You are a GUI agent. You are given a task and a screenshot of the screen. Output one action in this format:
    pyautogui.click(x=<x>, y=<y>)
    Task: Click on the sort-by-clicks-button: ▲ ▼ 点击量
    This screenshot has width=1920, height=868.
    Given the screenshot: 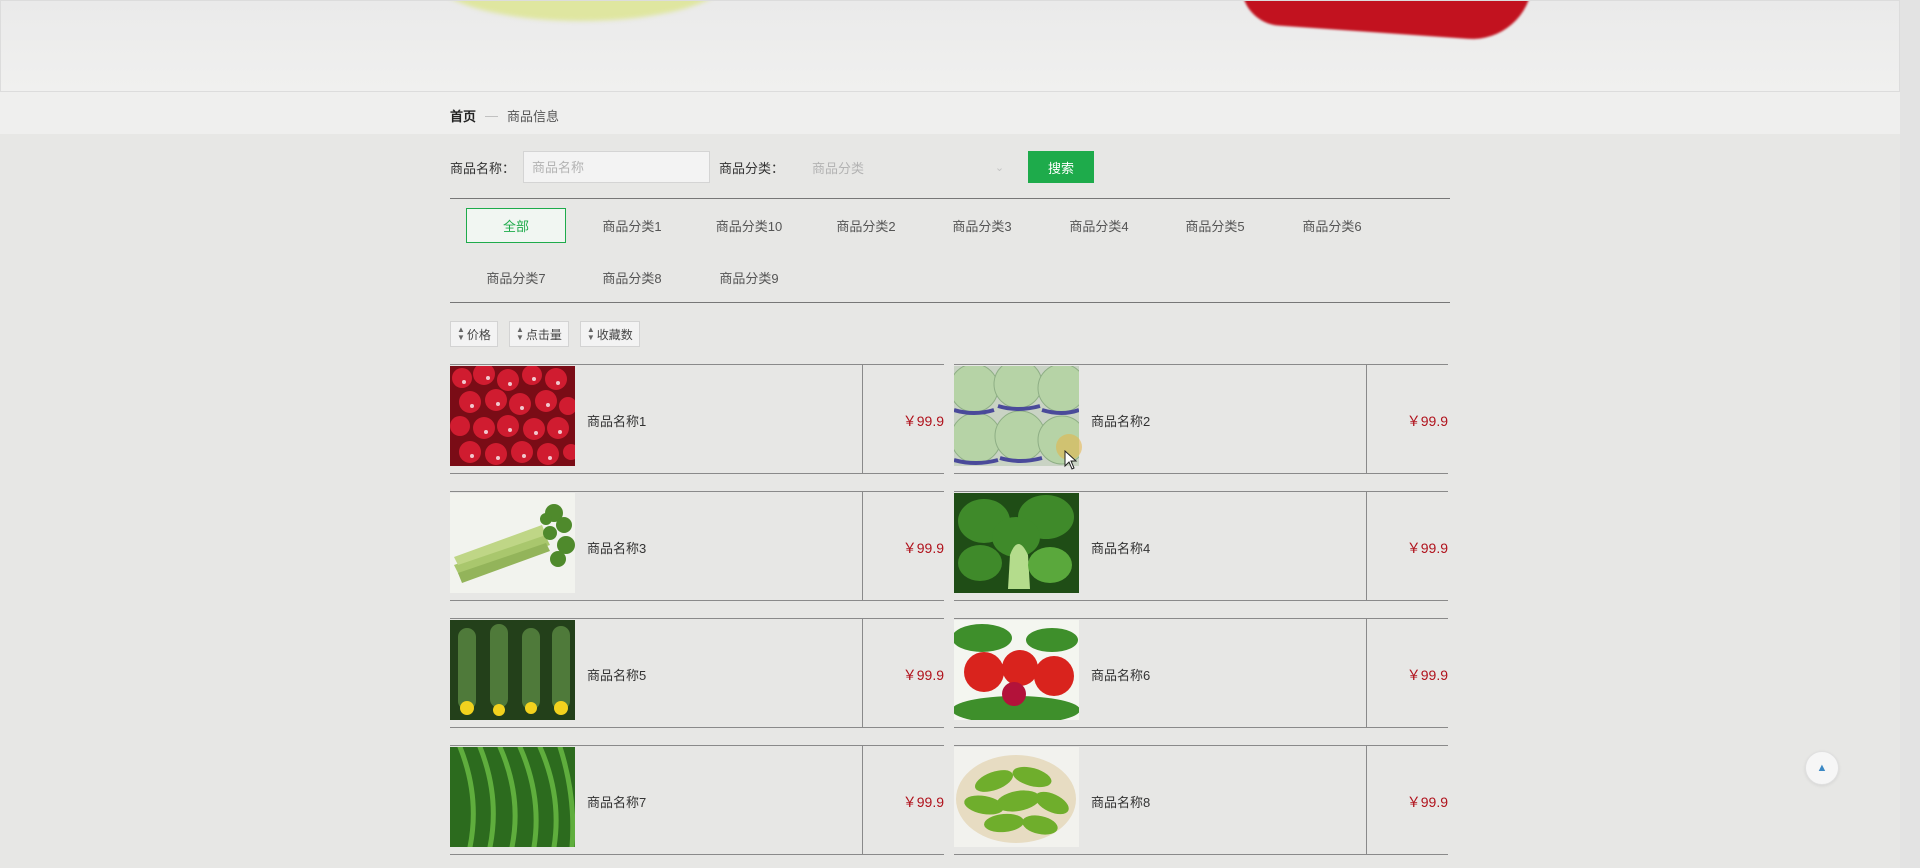 What is the action you would take?
    pyautogui.click(x=538, y=334)
    